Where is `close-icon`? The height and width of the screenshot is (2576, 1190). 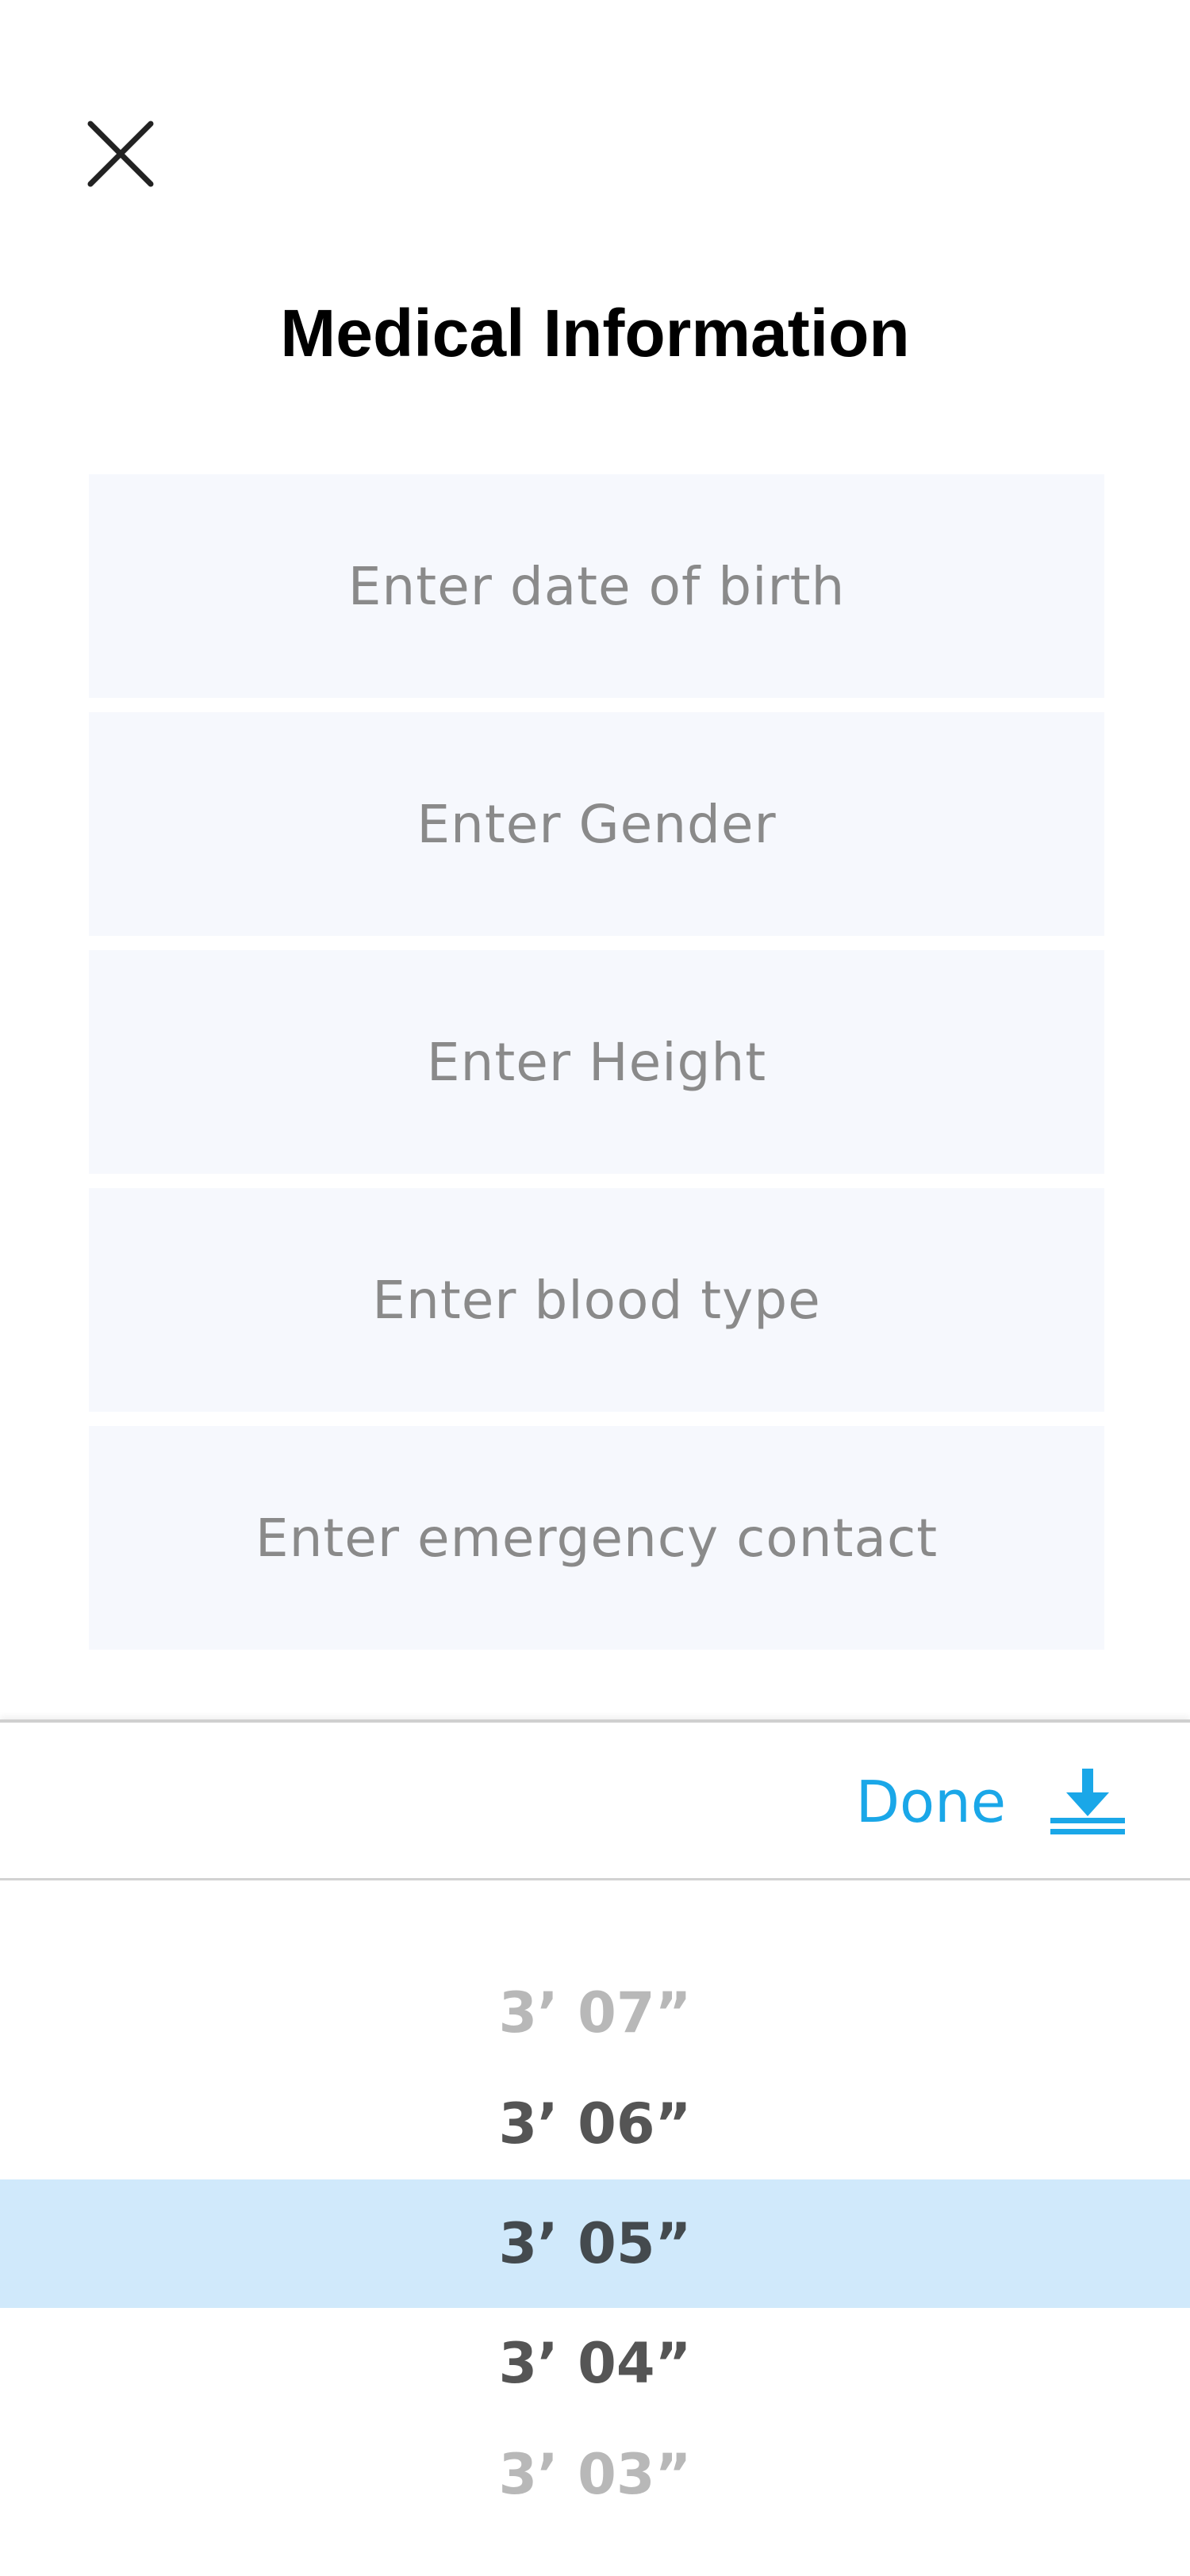
close-icon is located at coordinates (120, 154).